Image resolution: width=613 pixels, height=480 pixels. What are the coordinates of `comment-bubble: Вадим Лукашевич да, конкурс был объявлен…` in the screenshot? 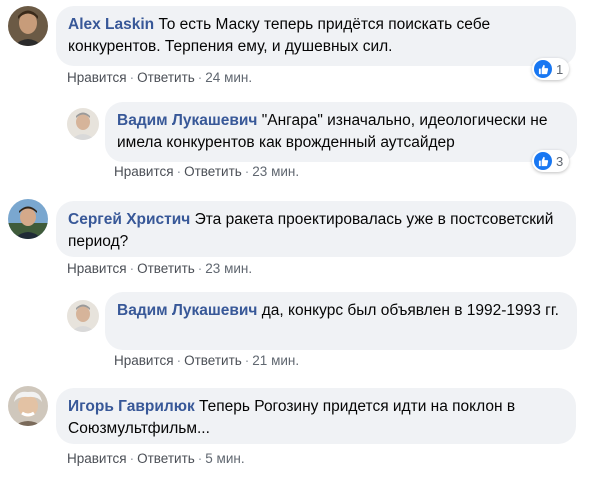 It's located at (341, 321).